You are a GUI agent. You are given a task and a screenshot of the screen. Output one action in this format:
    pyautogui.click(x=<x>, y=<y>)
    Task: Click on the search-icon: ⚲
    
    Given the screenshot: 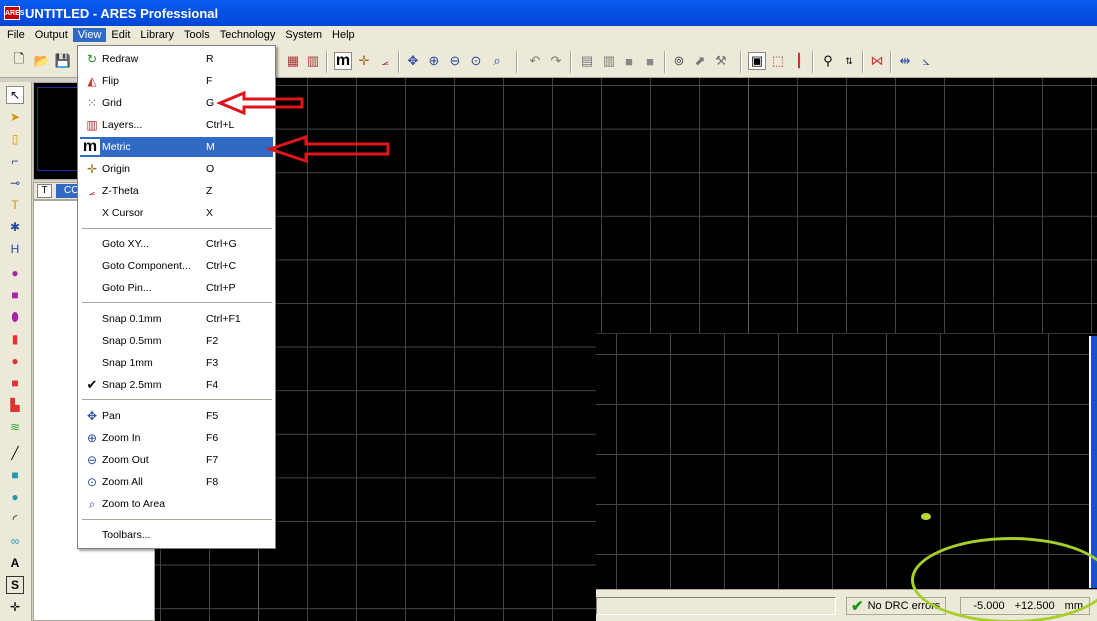 What is the action you would take?
    pyautogui.click(x=828, y=61)
    